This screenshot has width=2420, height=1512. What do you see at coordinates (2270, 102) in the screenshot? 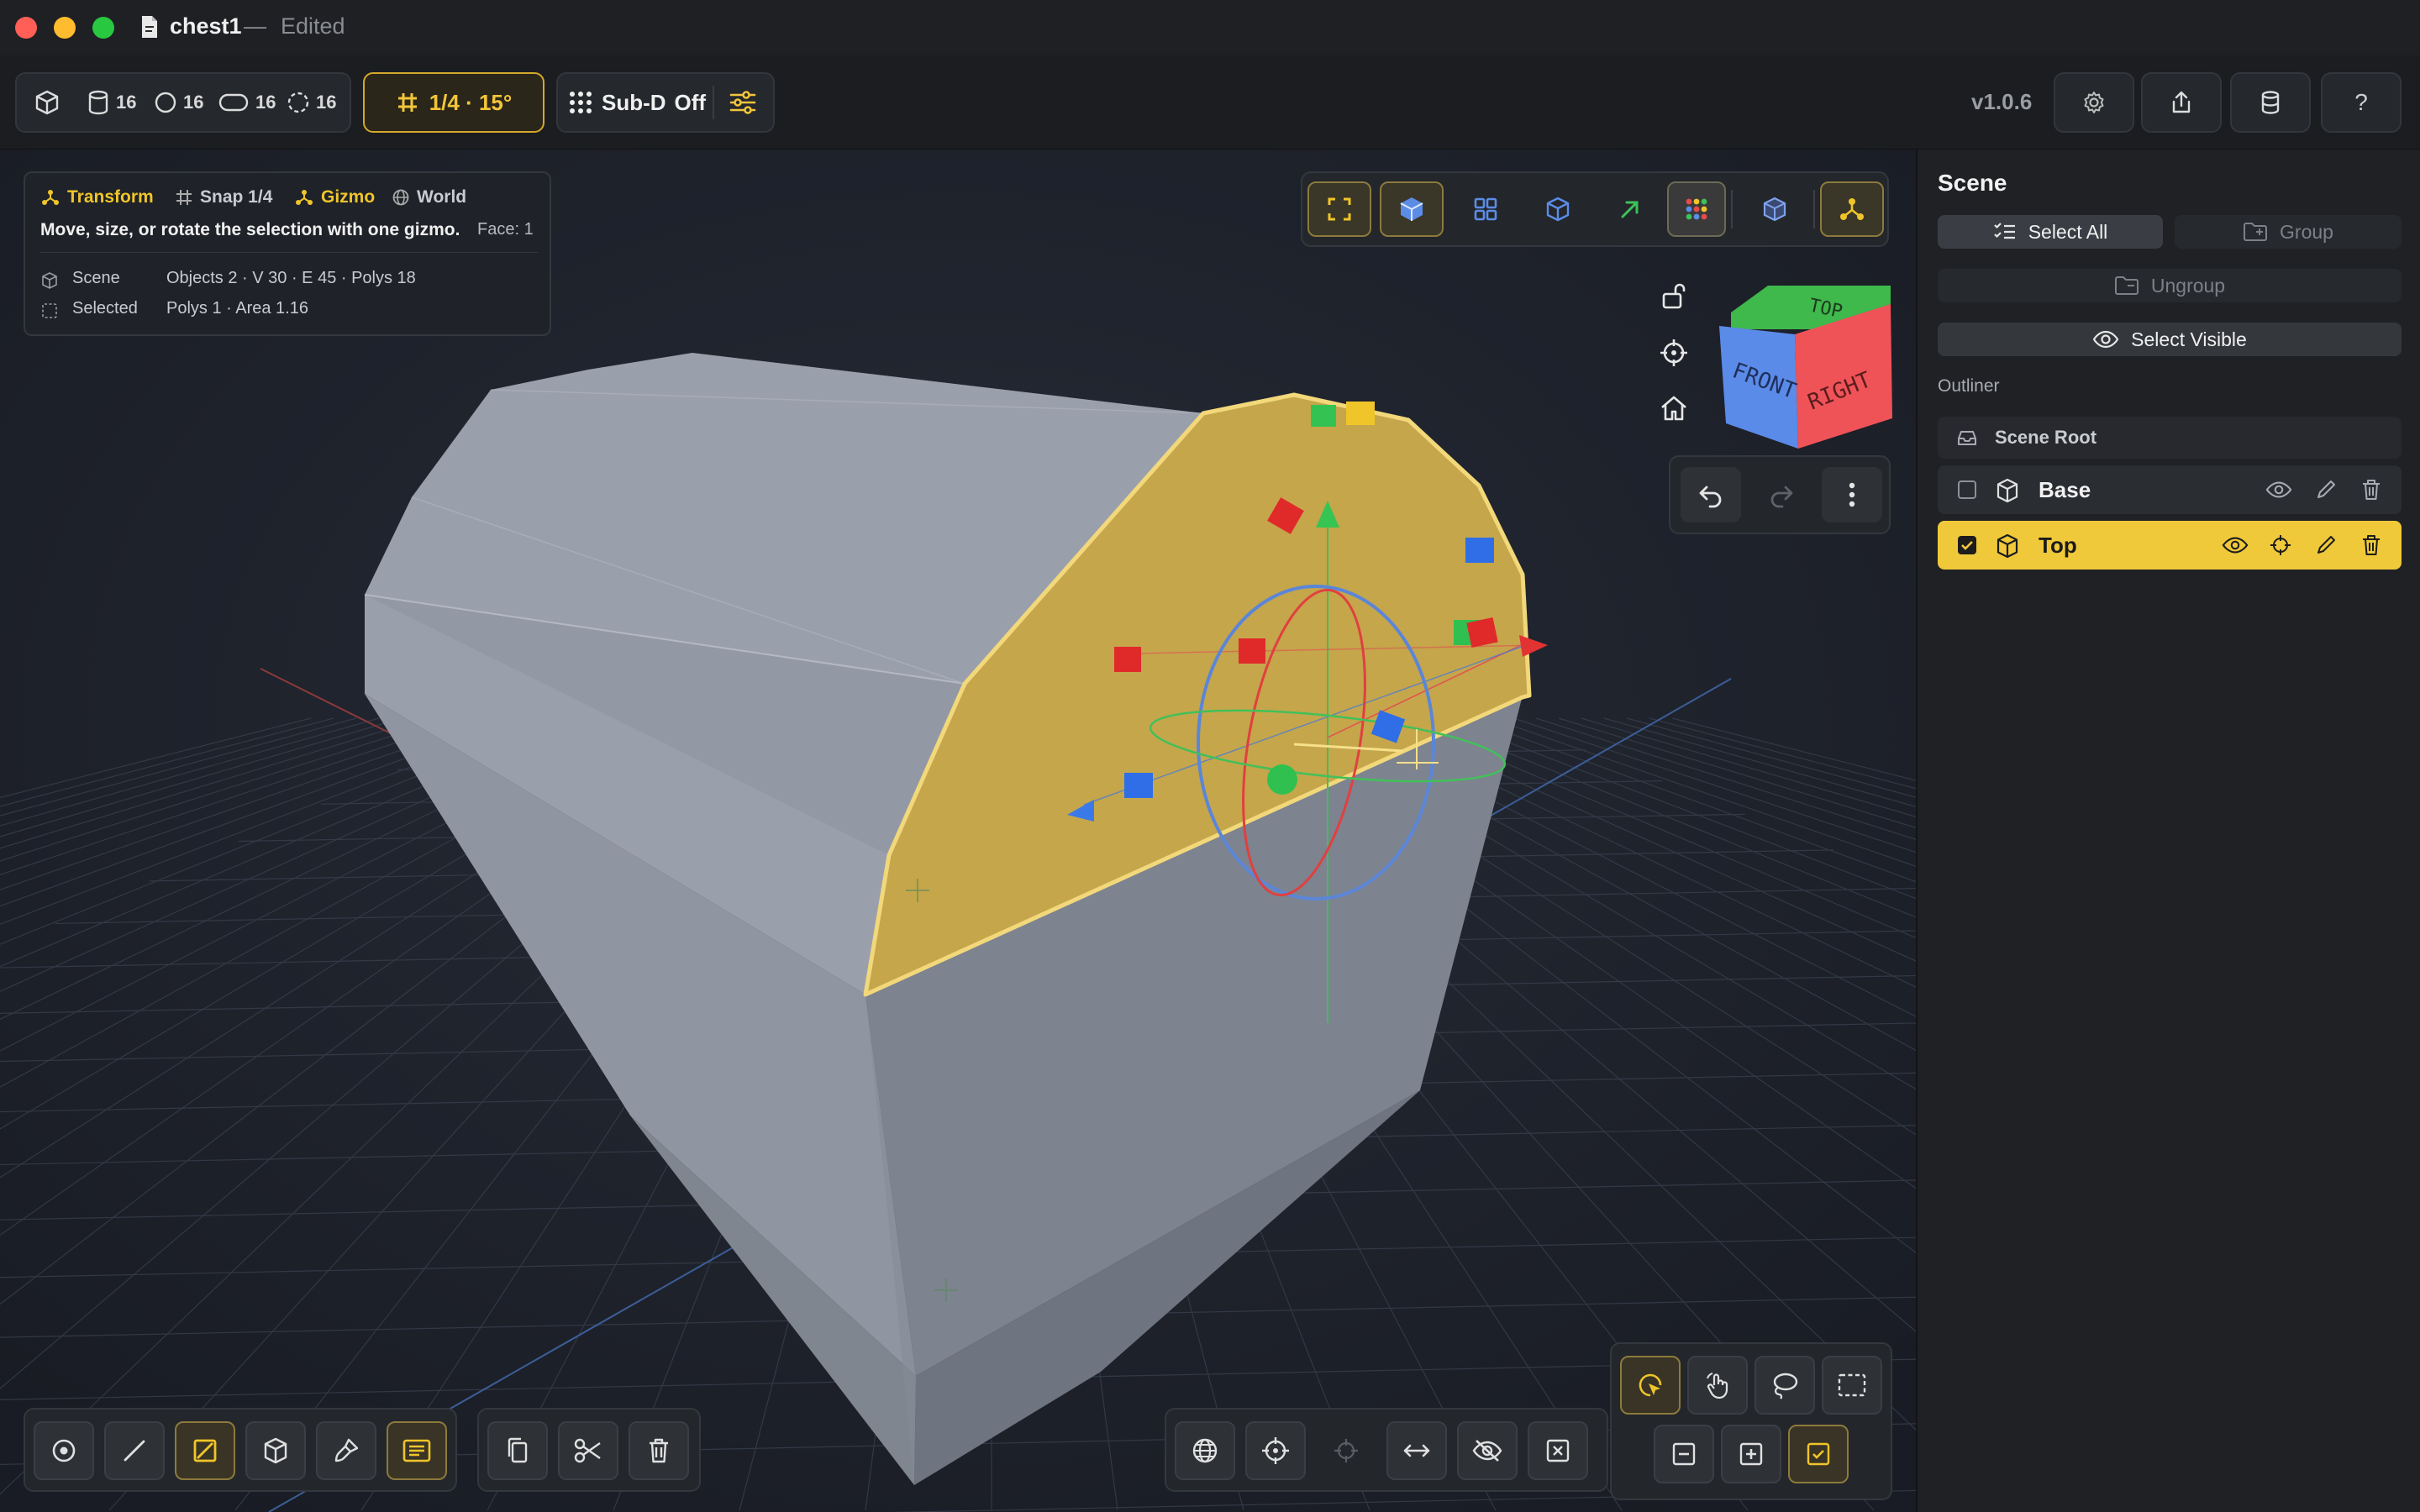
I see `storage-button` at bounding box center [2270, 102].